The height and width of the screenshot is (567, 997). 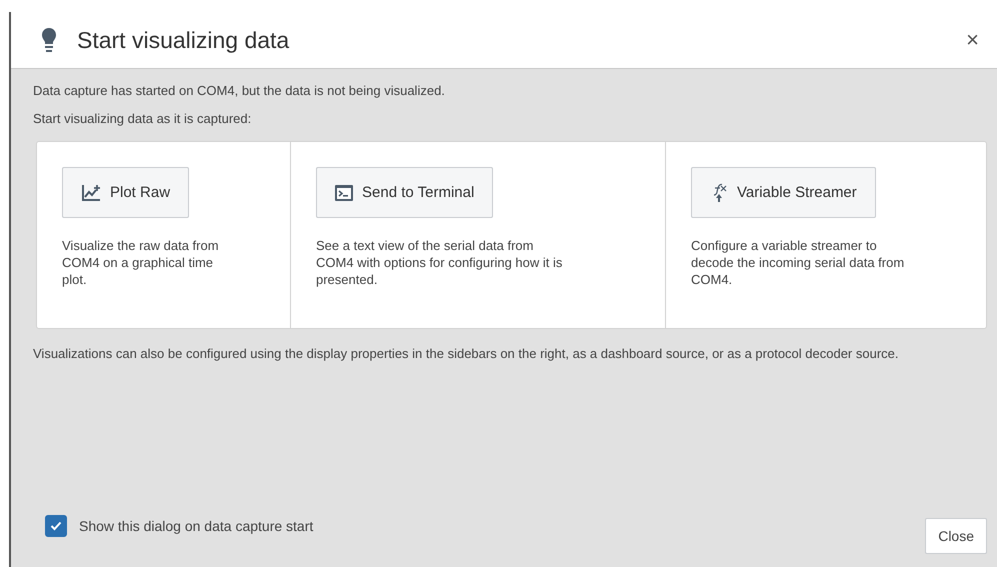 I want to click on check-icon, so click(x=56, y=526).